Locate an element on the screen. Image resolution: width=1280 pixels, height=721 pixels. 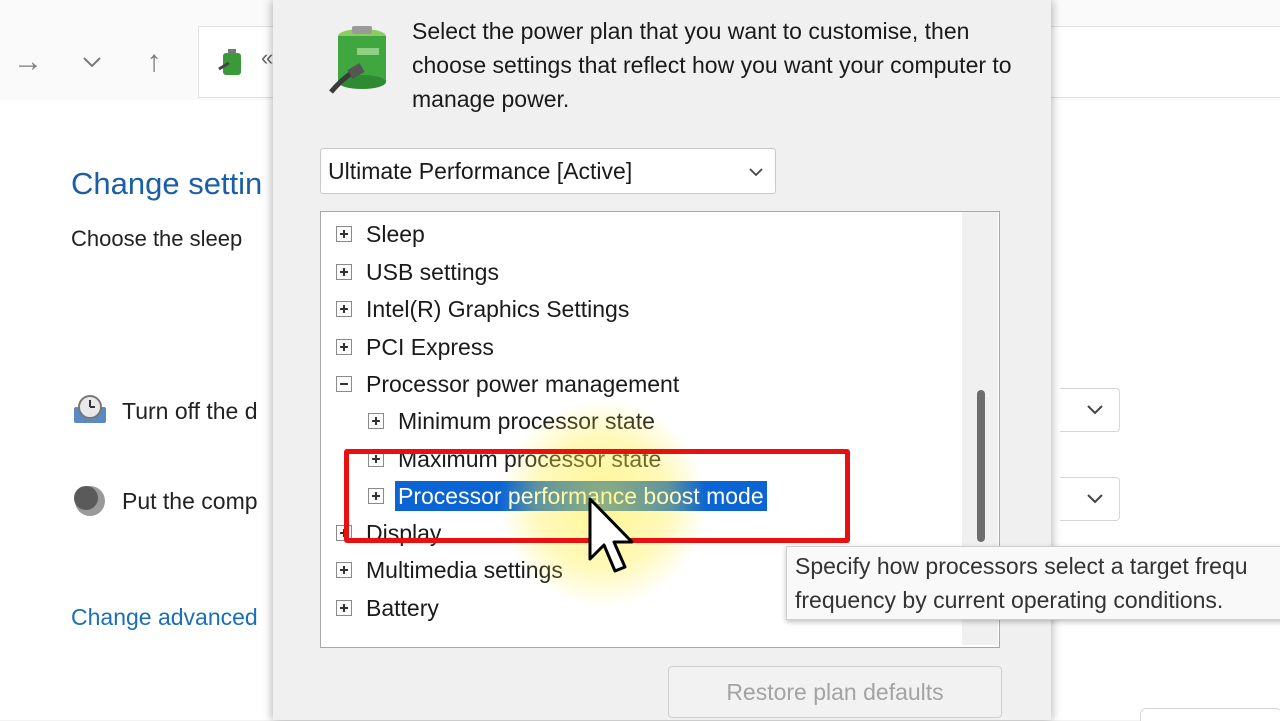
power-options-icon is located at coordinates (229, 62).